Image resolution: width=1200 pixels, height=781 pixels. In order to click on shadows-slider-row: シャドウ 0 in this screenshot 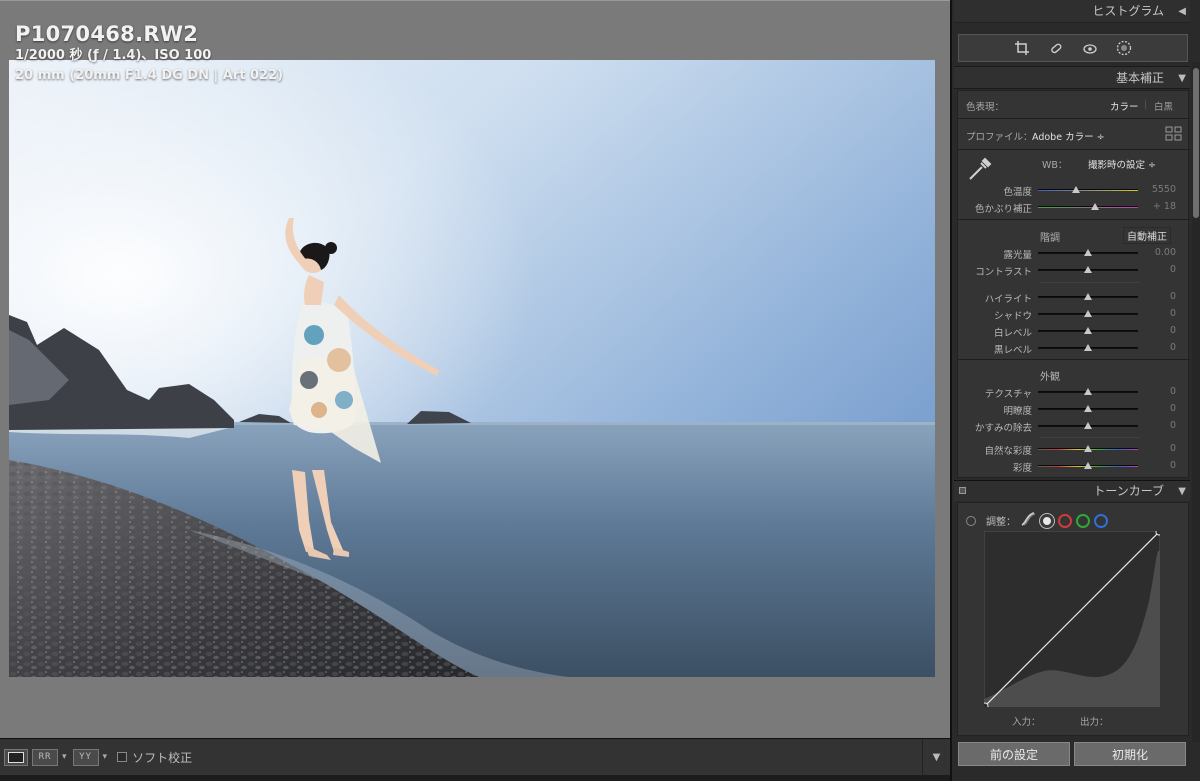, I will do `click(1074, 314)`.